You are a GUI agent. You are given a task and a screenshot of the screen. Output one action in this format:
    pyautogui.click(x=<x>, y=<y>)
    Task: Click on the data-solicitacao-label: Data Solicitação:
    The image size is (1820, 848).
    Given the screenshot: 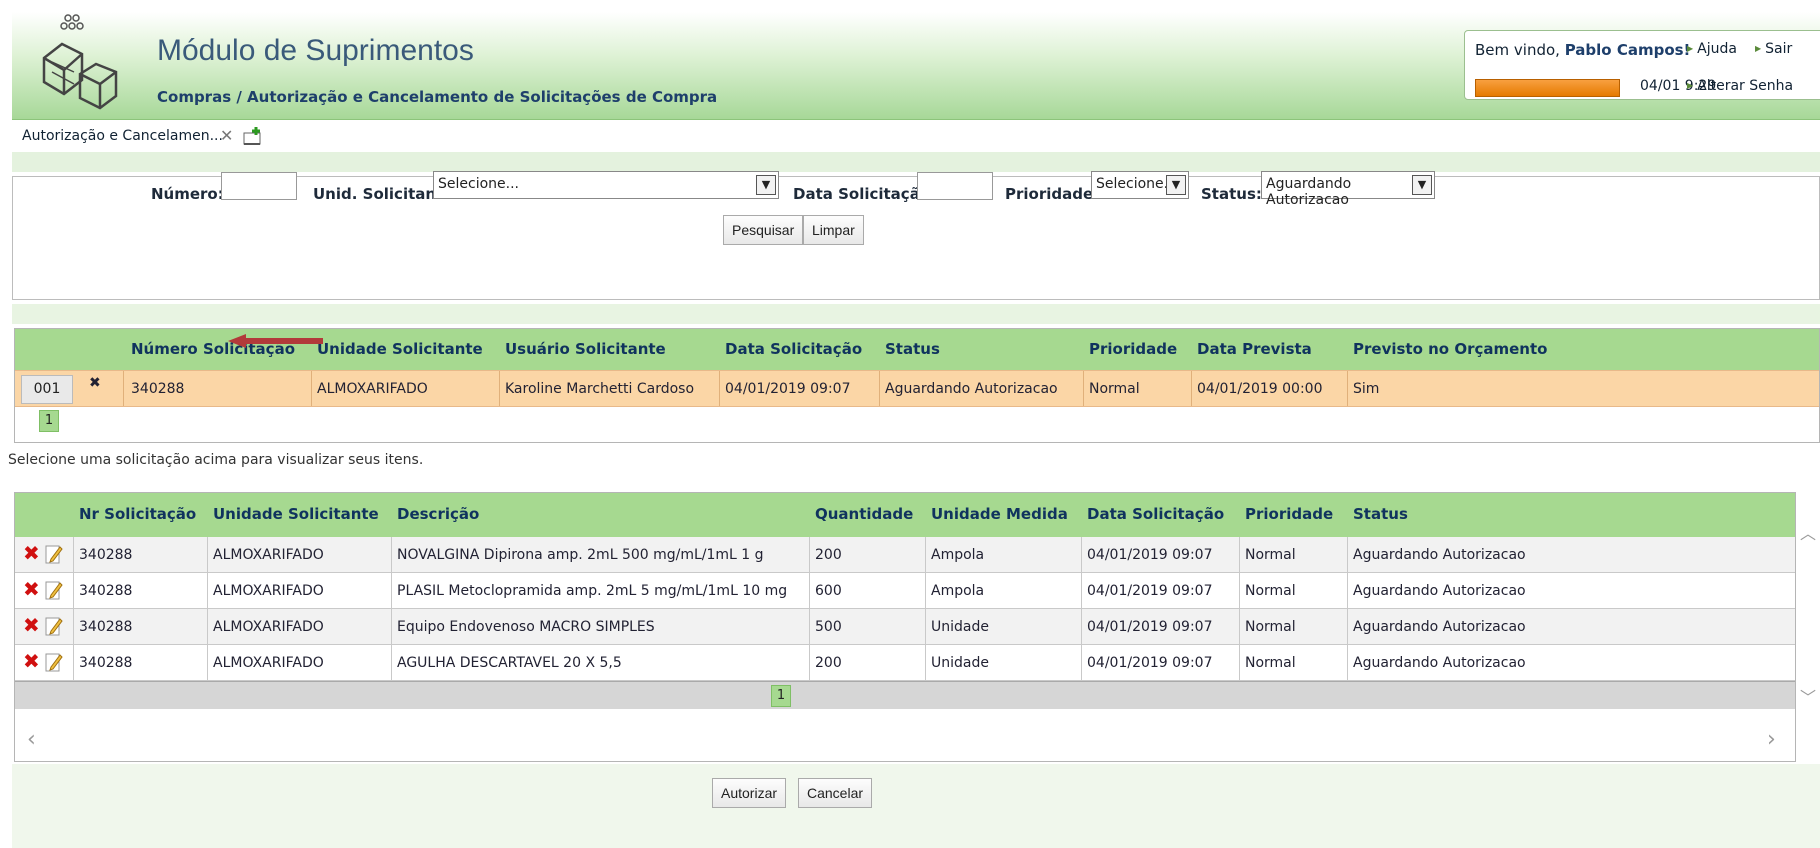 What is the action you would take?
    pyautogui.click(x=865, y=194)
    